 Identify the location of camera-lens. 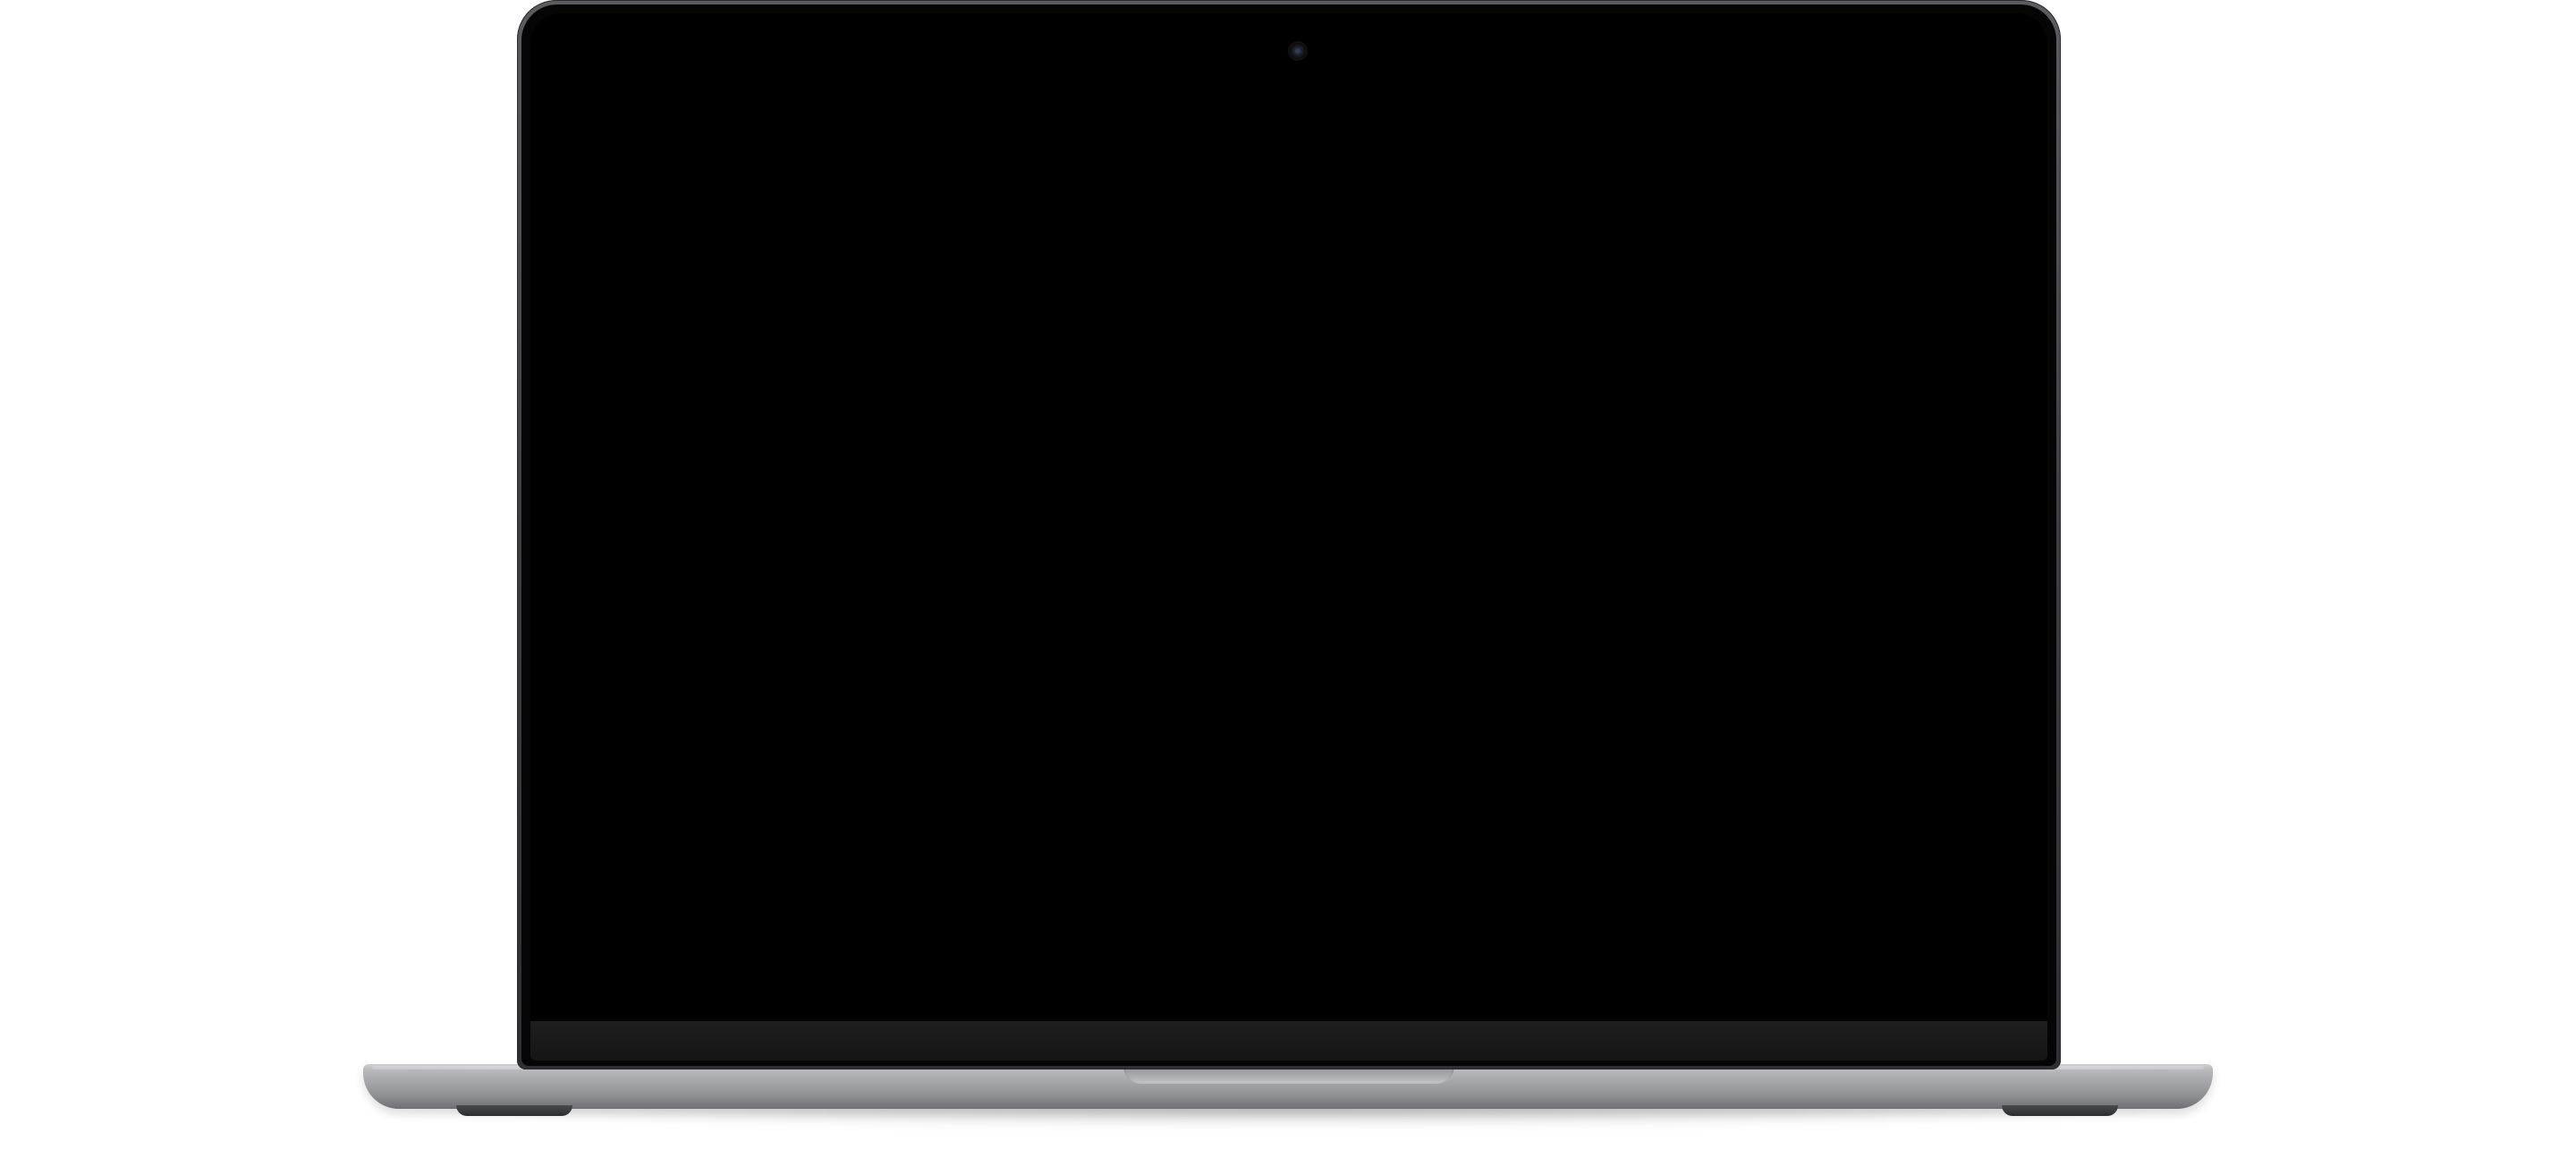
(1298, 51).